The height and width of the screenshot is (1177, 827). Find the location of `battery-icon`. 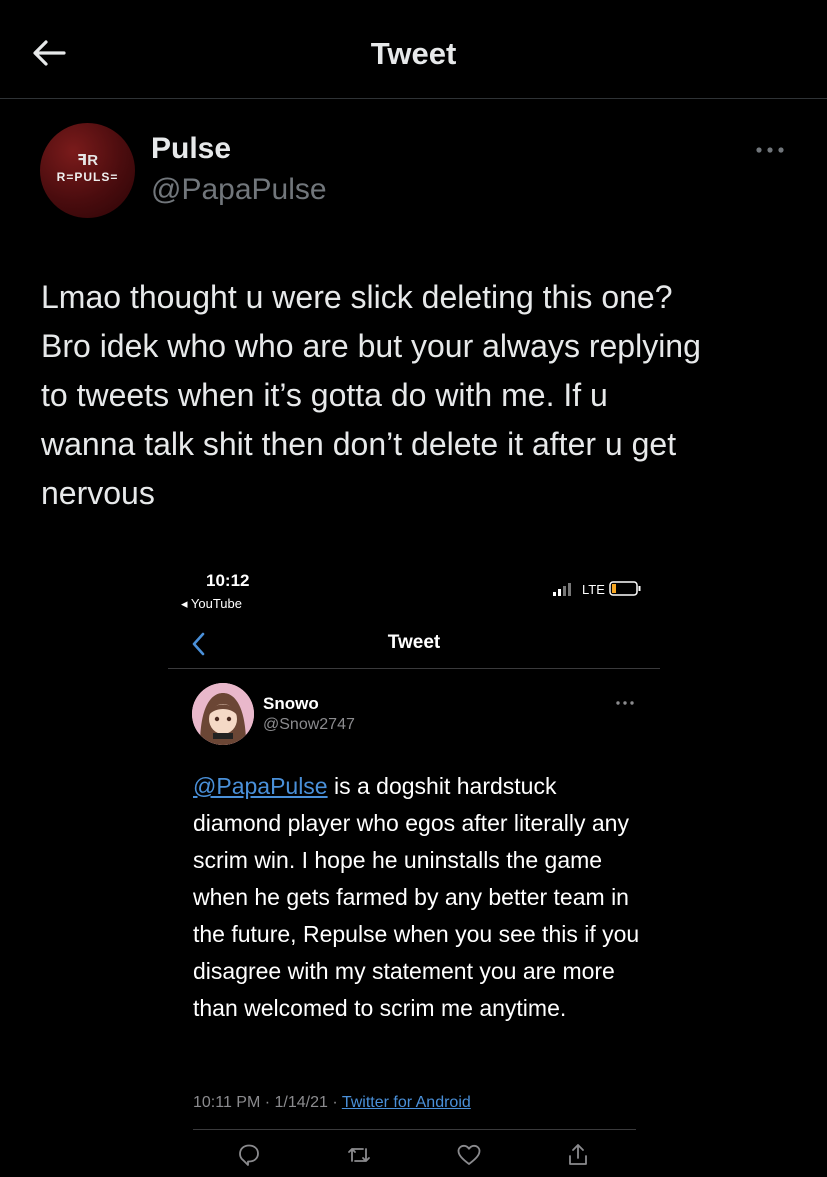

battery-icon is located at coordinates (625, 588).